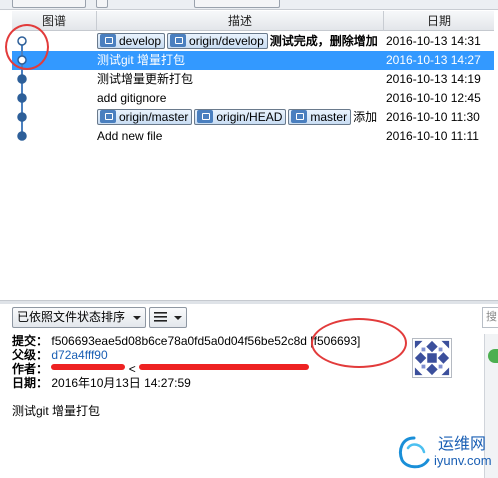  What do you see at coordinates (145, 117) in the screenshot?
I see `branch-tag: origin/master` at bounding box center [145, 117].